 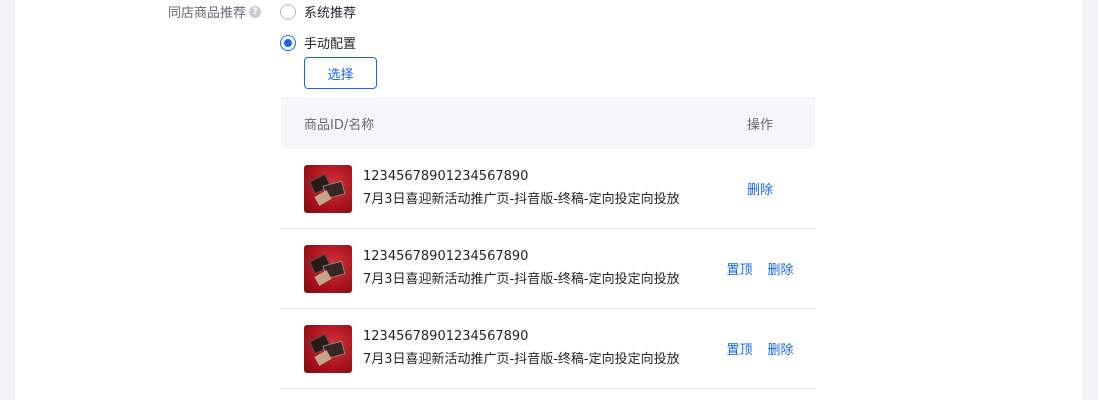 I want to click on radio-label: 手动配置, so click(x=330, y=44).